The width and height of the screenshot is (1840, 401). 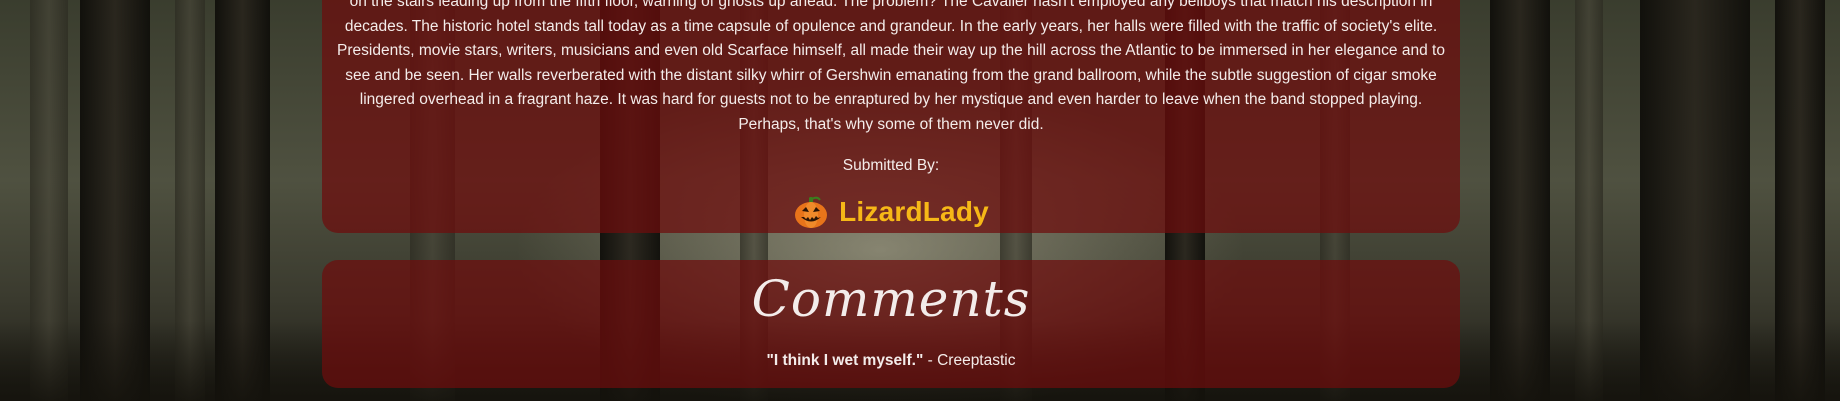 What do you see at coordinates (891, 299) in the screenshot?
I see `comments-heading: Comments` at bounding box center [891, 299].